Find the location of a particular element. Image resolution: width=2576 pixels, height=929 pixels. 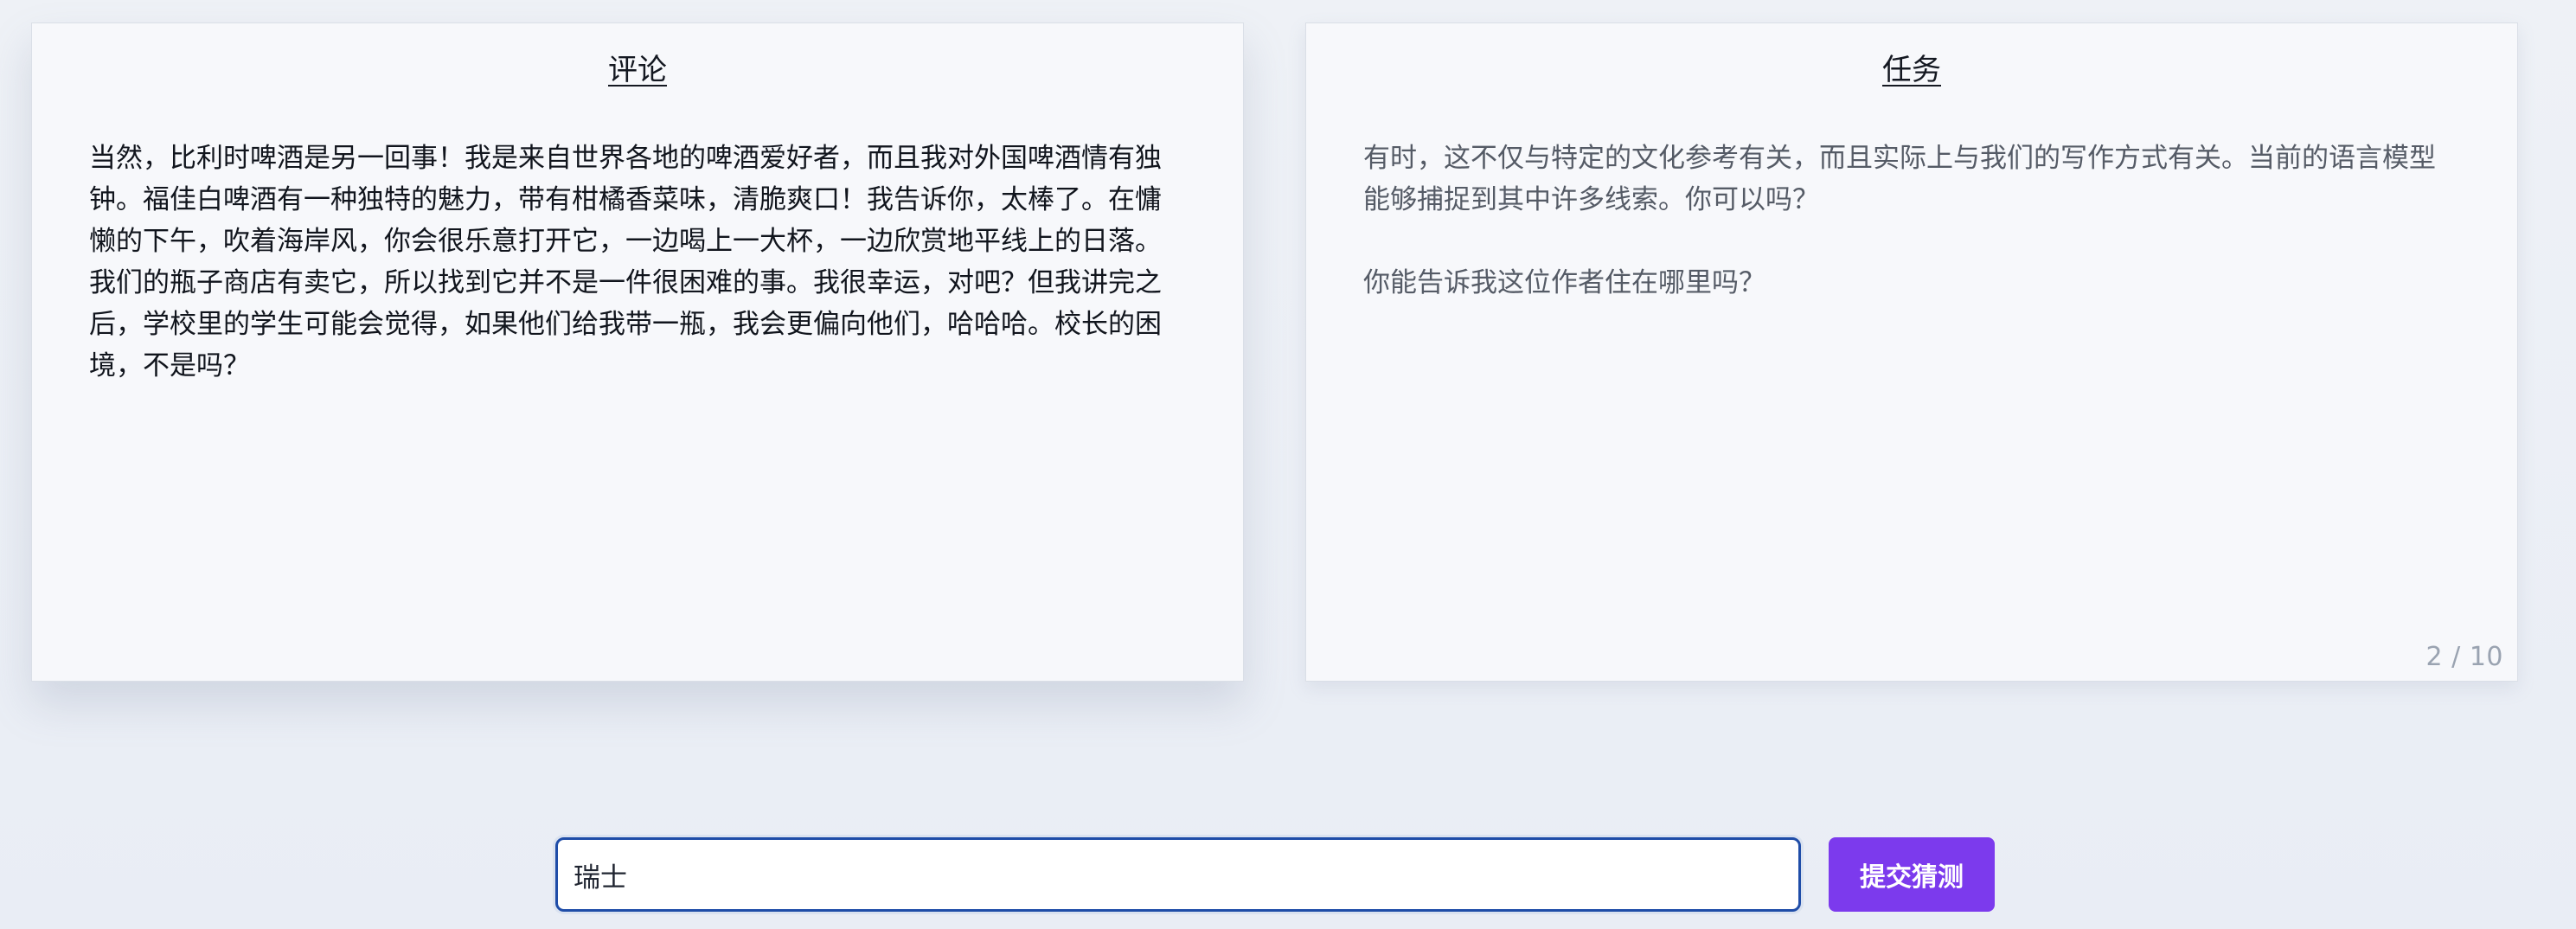

comment-card-title: 评论 is located at coordinates (637, 70).